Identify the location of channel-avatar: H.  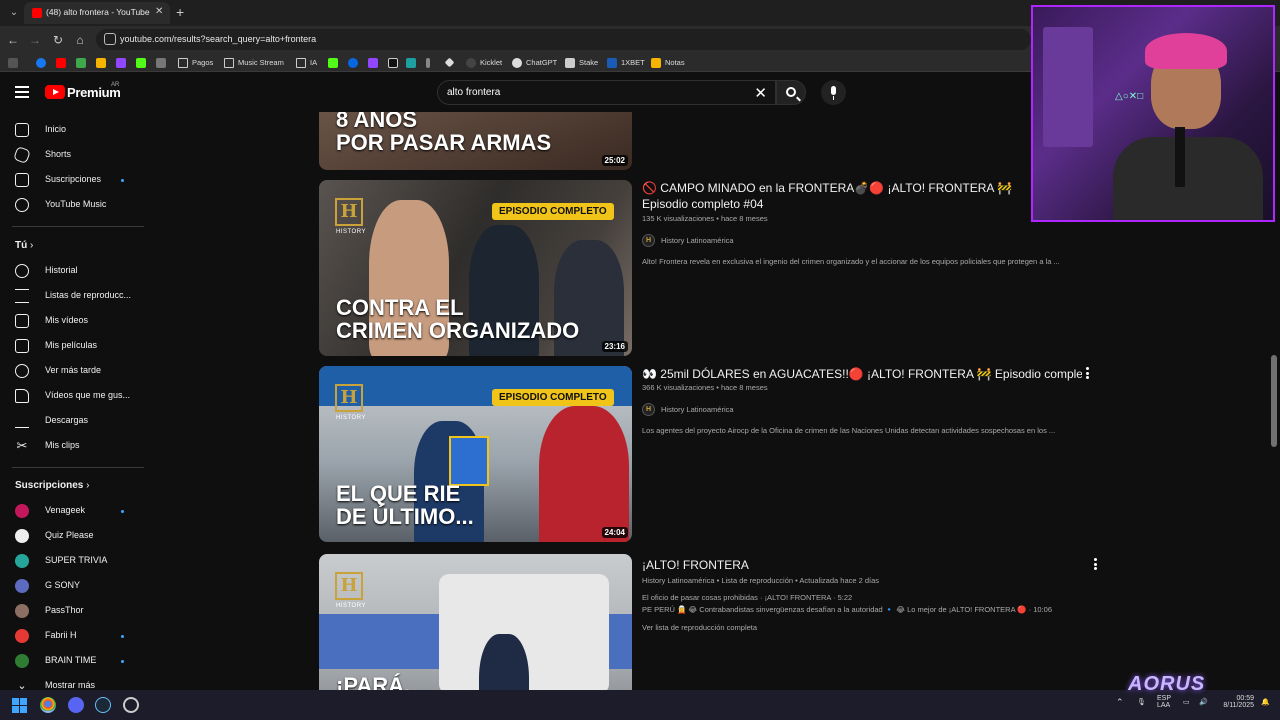
(648, 409).